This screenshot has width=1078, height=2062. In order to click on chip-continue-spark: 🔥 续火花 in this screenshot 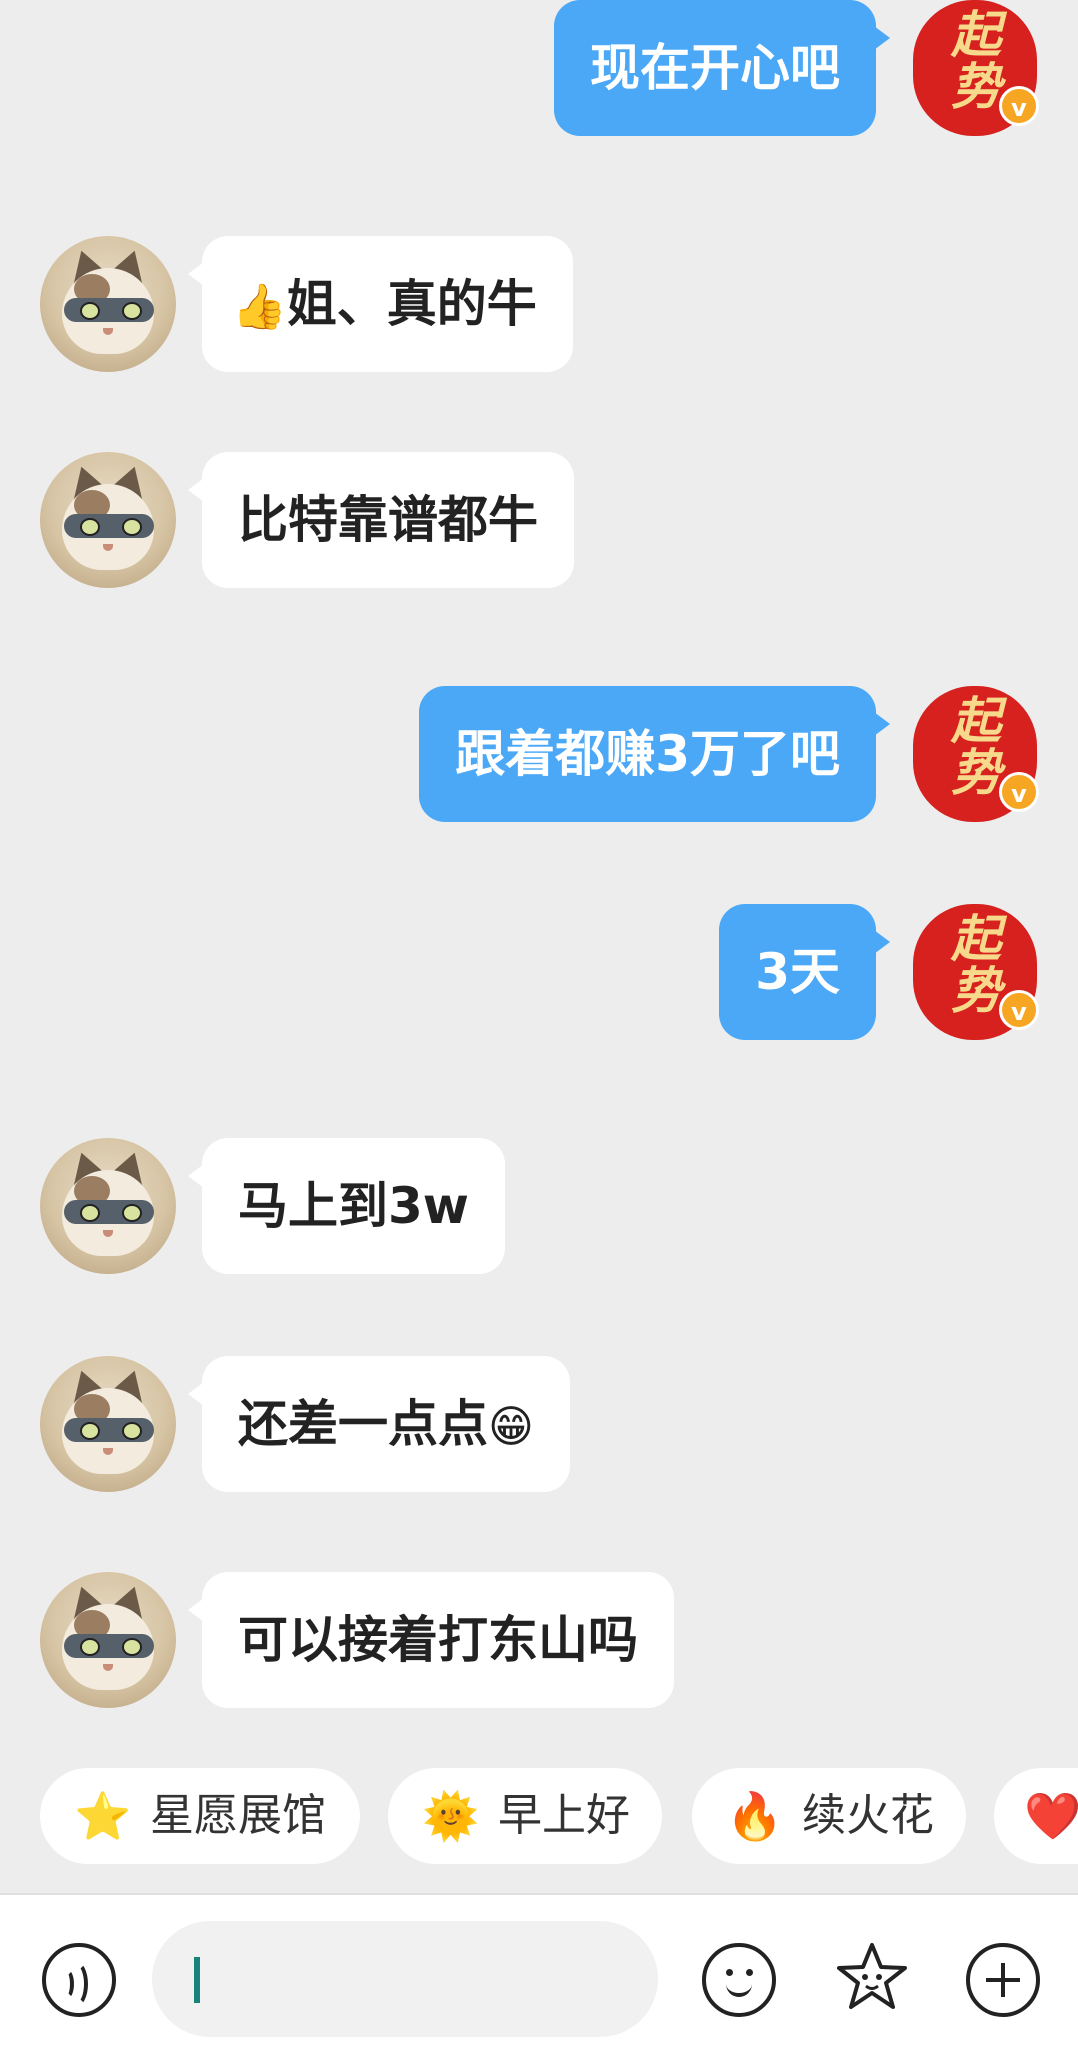, I will do `click(829, 1816)`.